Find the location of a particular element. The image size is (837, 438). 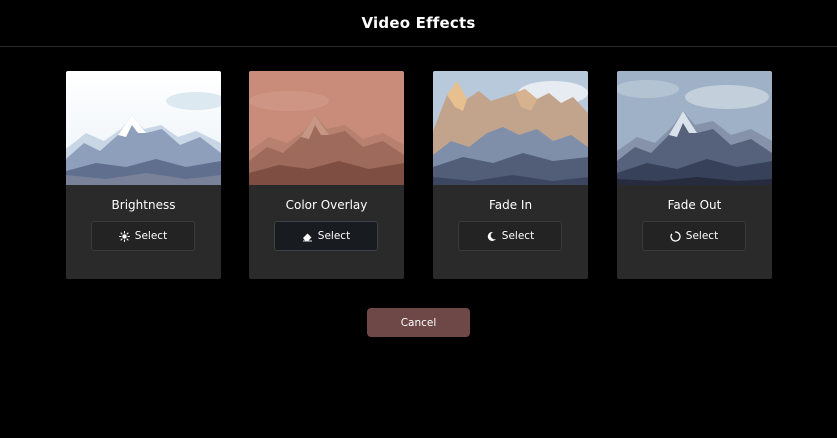

eraser-icon is located at coordinates (307, 236).